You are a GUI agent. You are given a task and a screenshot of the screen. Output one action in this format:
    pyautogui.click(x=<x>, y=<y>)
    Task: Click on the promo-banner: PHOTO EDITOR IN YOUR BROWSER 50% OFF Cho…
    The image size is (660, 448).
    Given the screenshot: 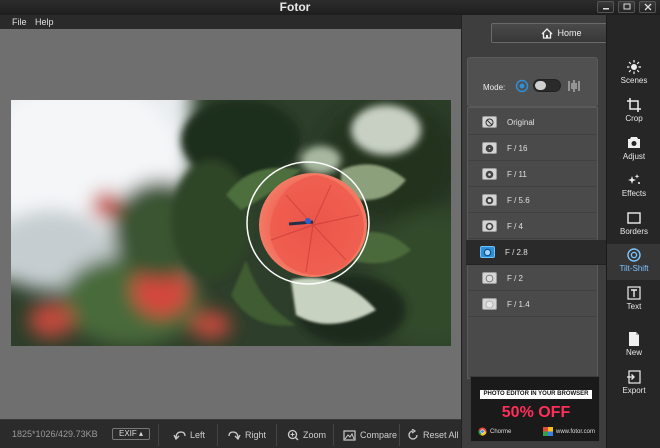 What is the action you would take?
    pyautogui.click(x=535, y=409)
    